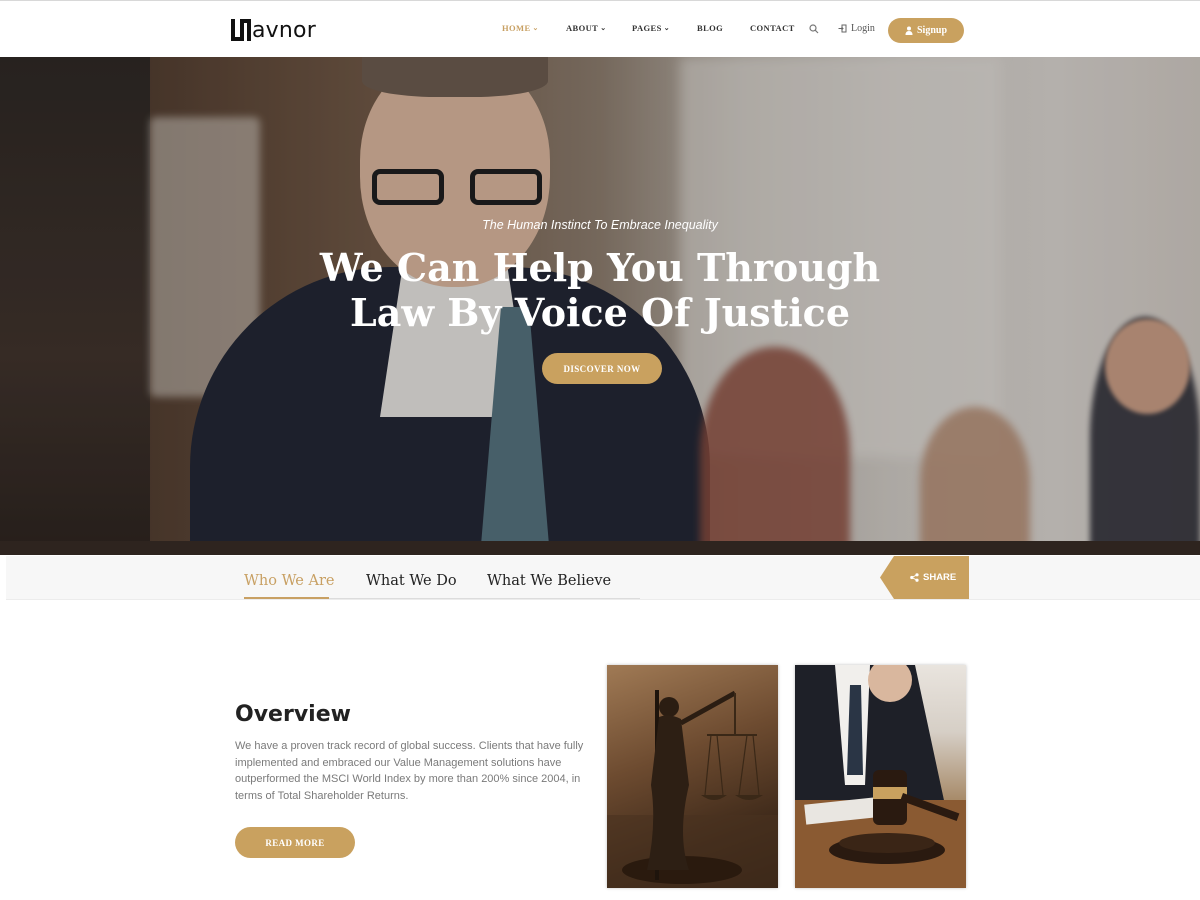 The image size is (1200, 900). Describe the element at coordinates (600, 225) in the screenshot. I see `hero-tagline: The Human Instinct To Embrace Inequality` at that location.